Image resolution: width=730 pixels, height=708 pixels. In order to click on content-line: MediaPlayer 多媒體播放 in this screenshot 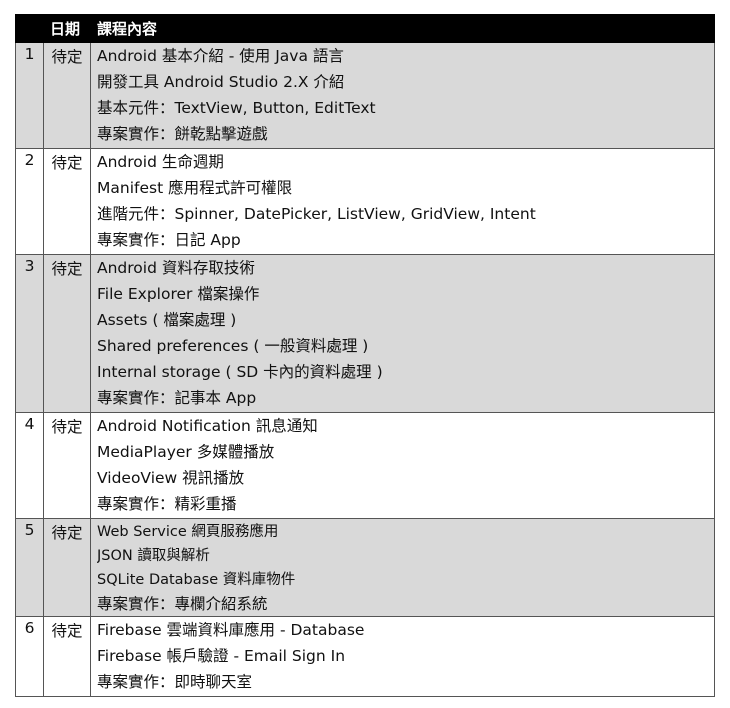, I will do `click(186, 452)`.